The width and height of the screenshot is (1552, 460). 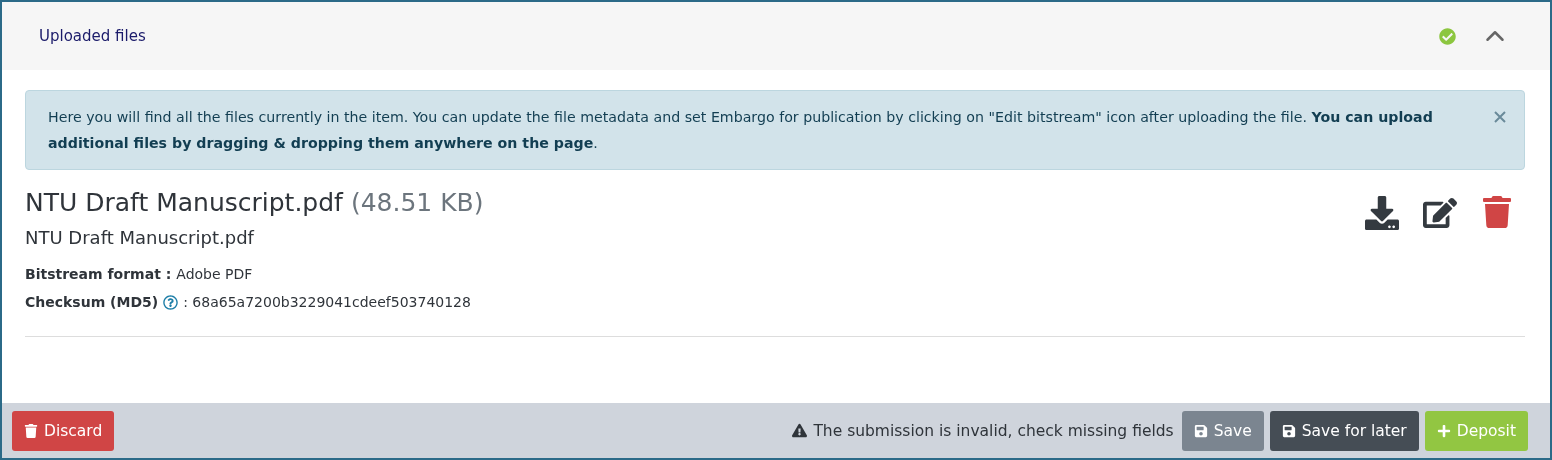 What do you see at coordinates (92, 36) in the screenshot?
I see `section-title: Uploaded files` at bounding box center [92, 36].